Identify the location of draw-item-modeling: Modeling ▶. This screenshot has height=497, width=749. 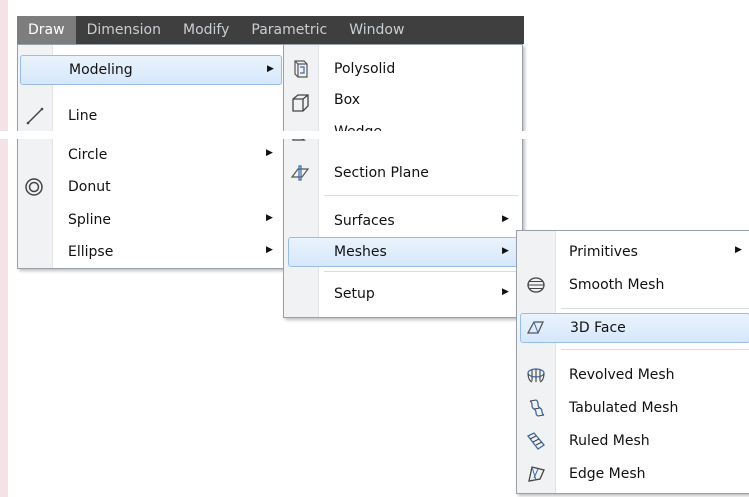
(151, 70).